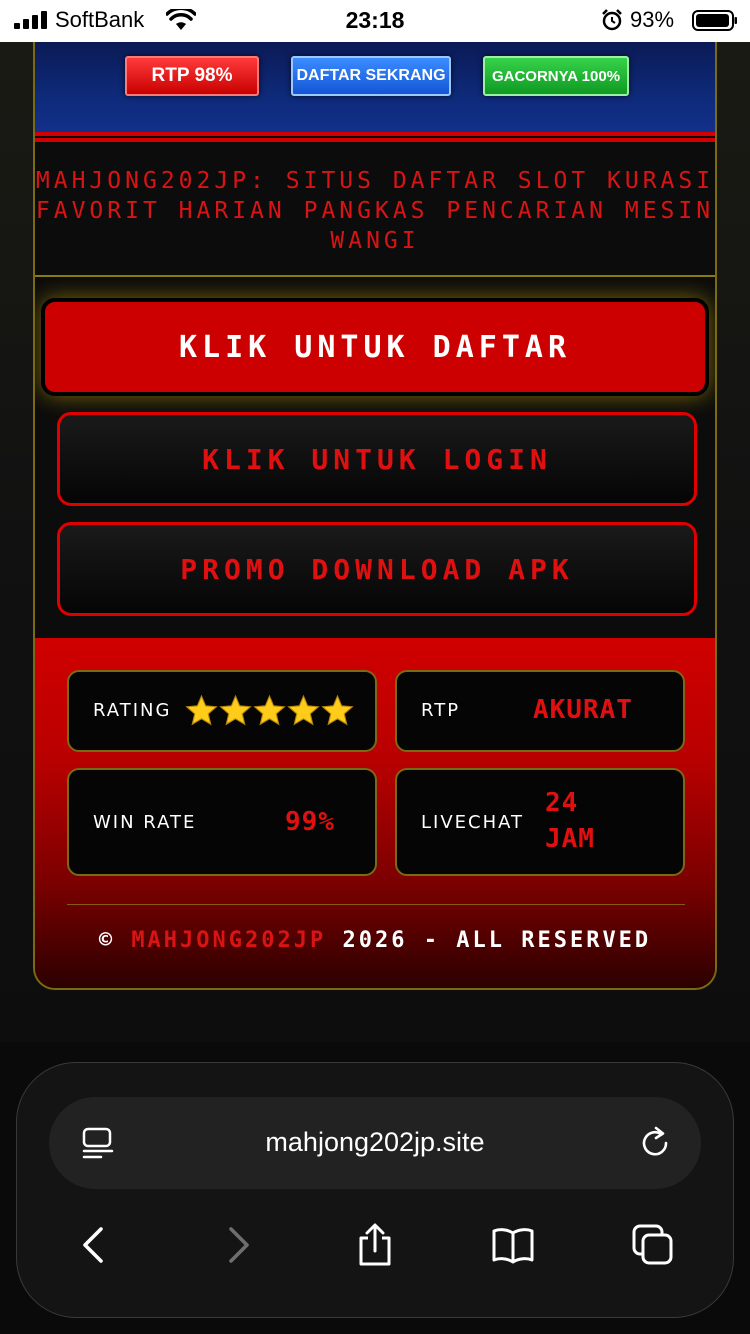 This screenshot has height=1334, width=750. I want to click on livechat-label: LIVECHAT, so click(473, 822).